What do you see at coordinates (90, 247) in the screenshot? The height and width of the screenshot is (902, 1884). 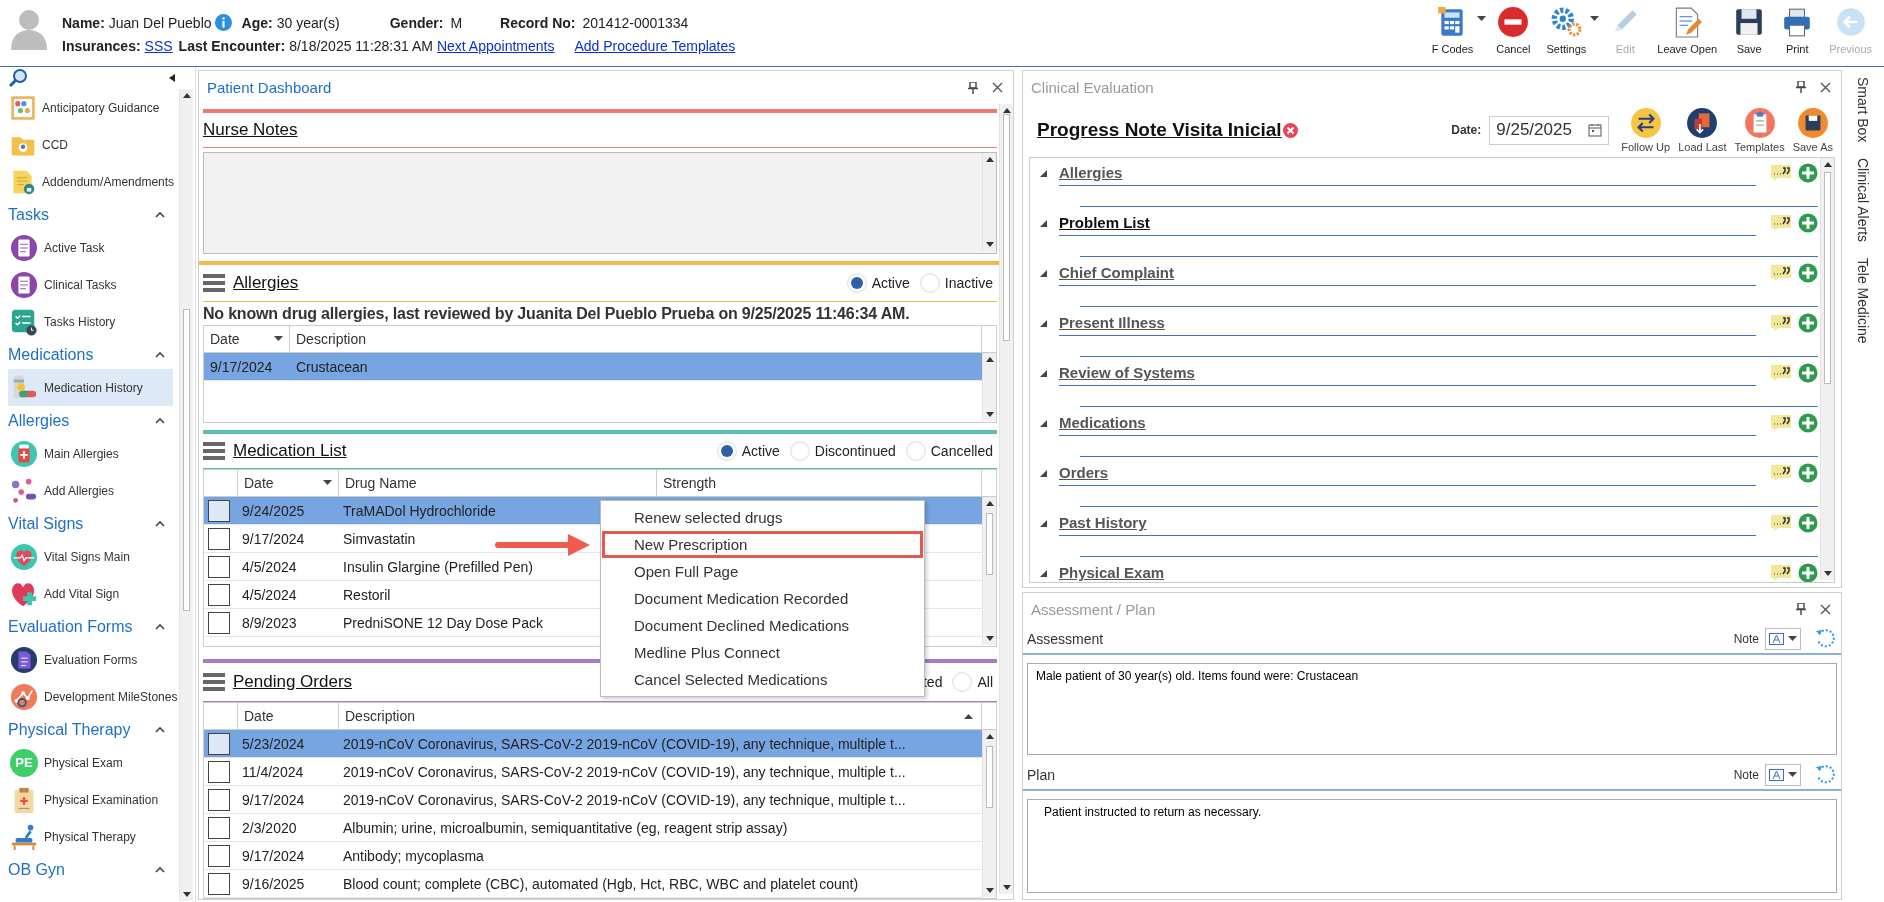 I see `sidebar-item: Active Task` at bounding box center [90, 247].